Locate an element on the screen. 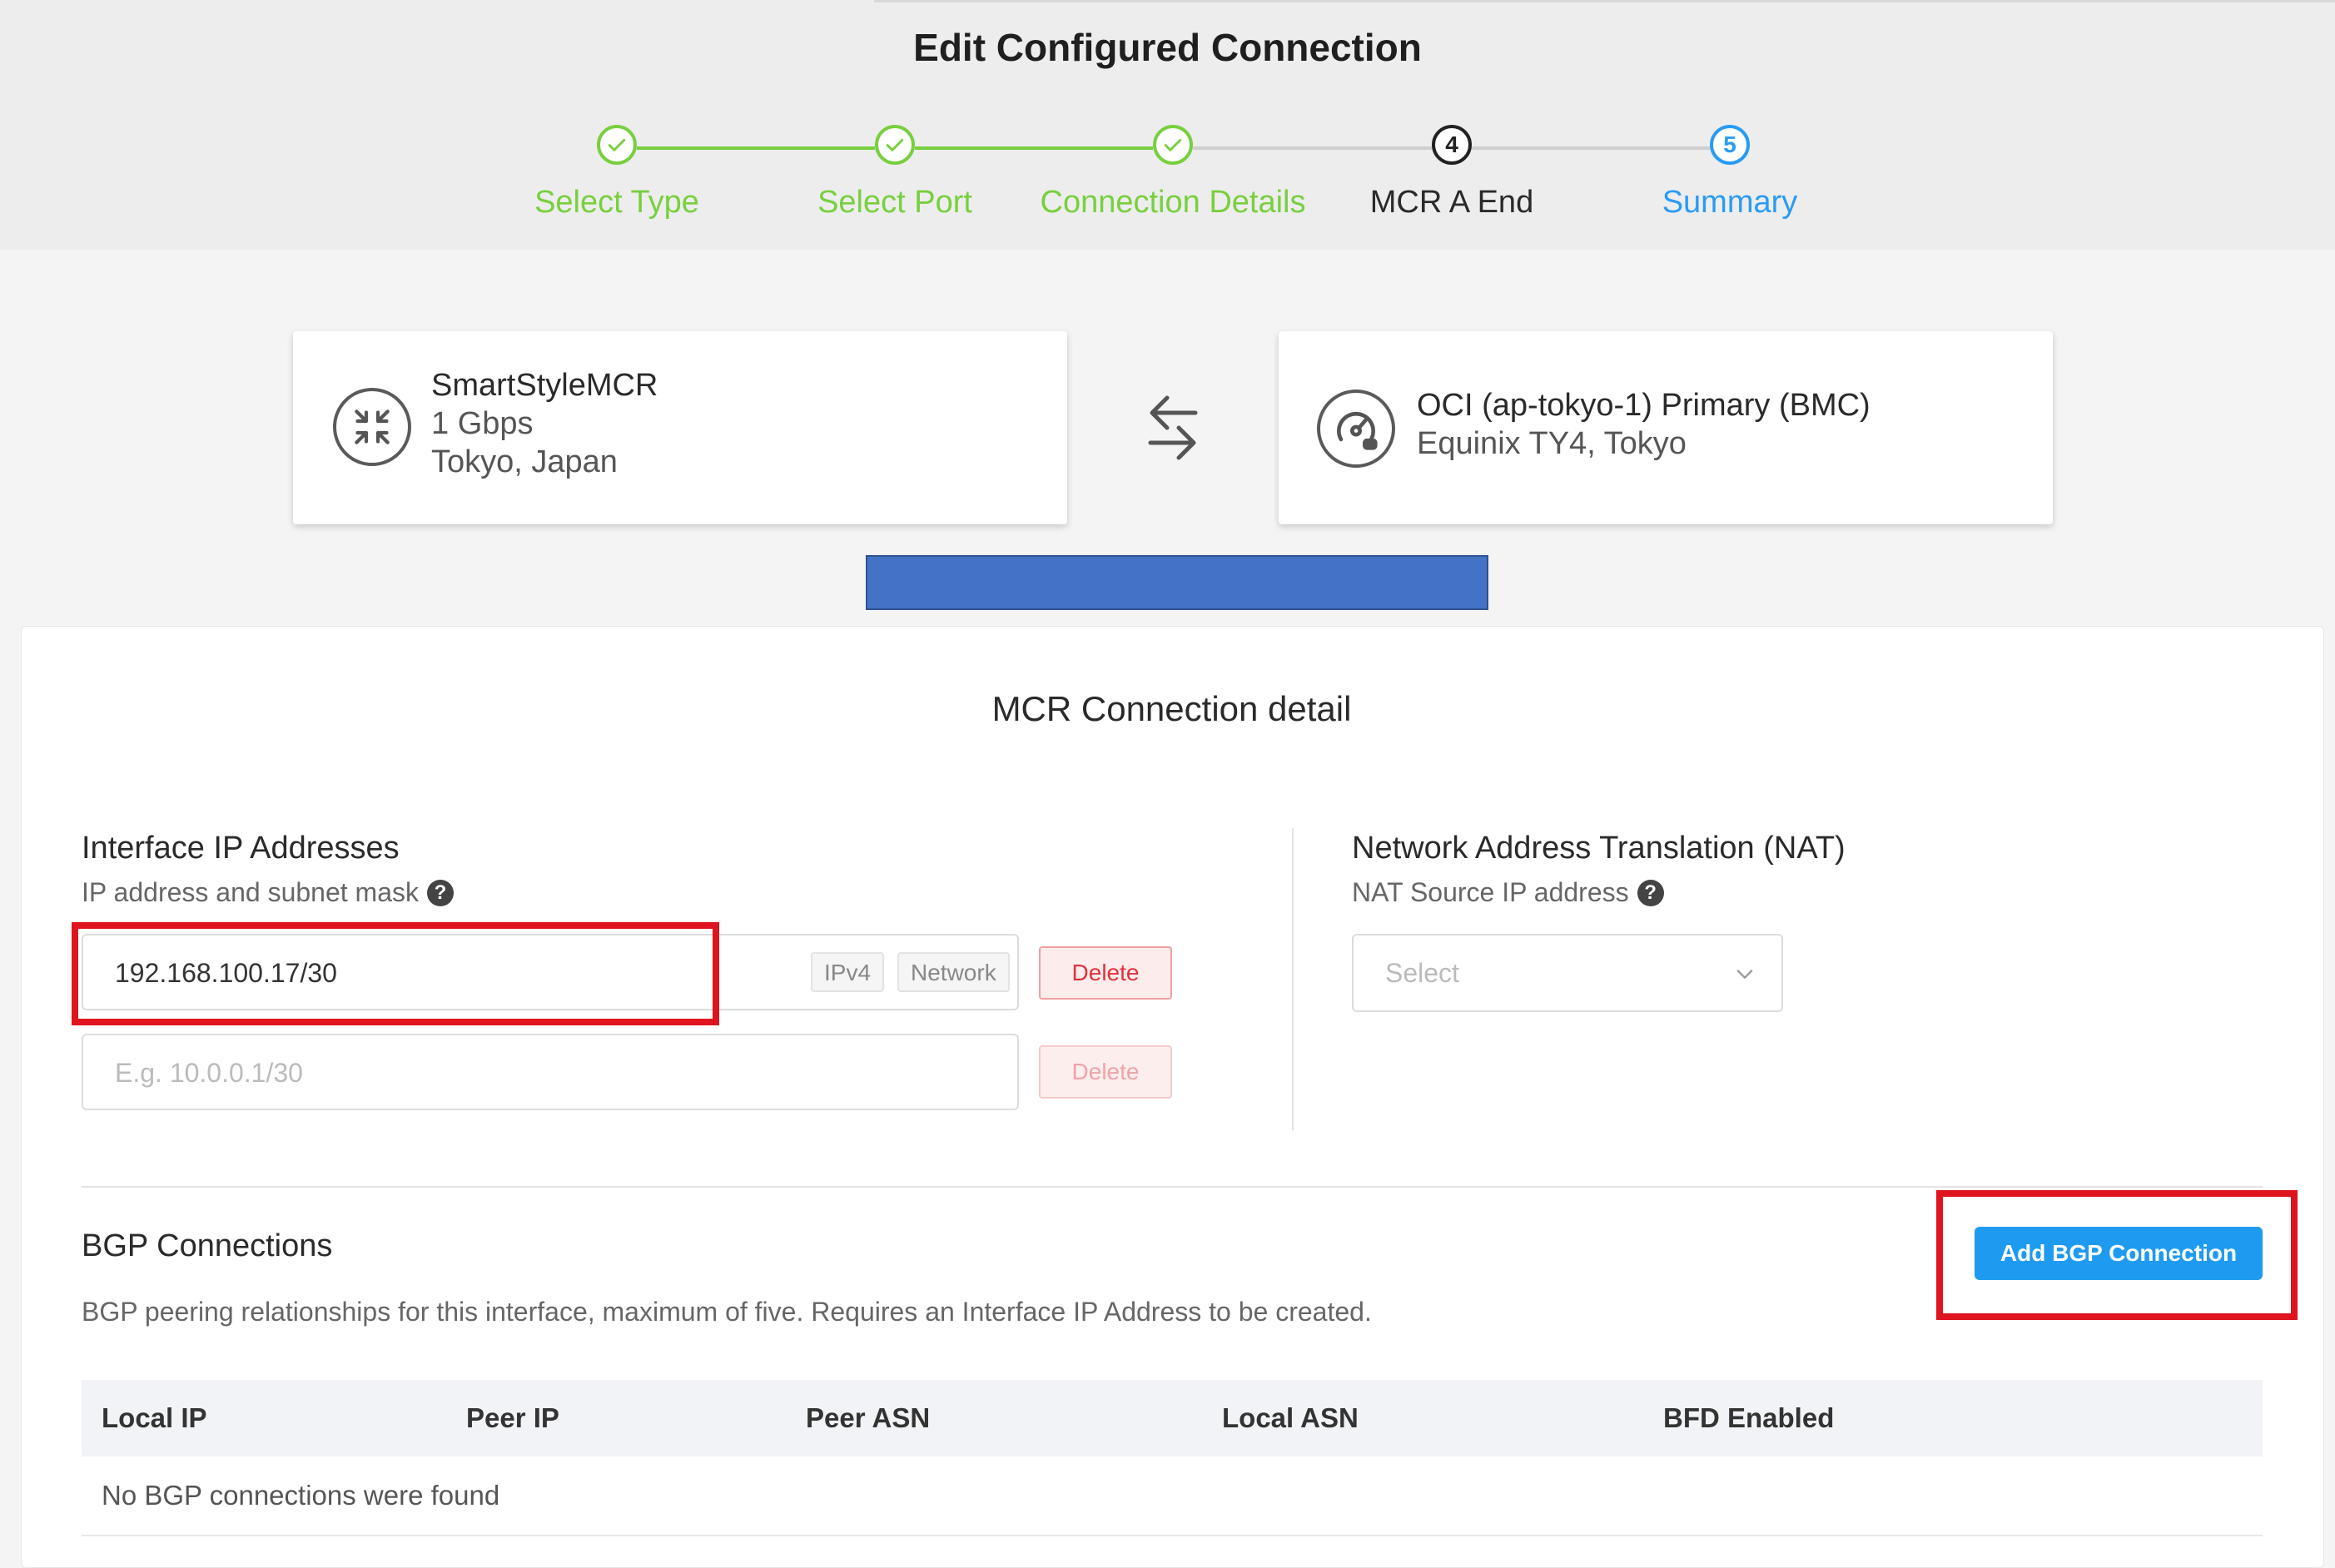  column-divider is located at coordinates (1293, 979).